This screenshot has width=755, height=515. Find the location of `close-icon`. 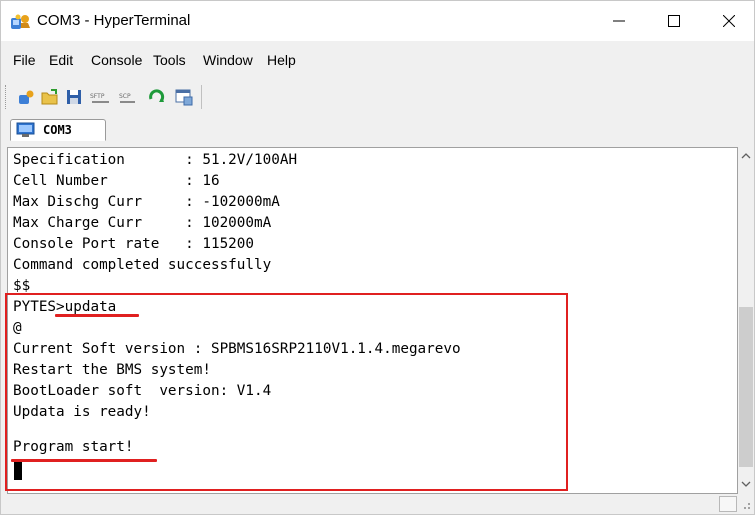

close-icon is located at coordinates (729, 21).